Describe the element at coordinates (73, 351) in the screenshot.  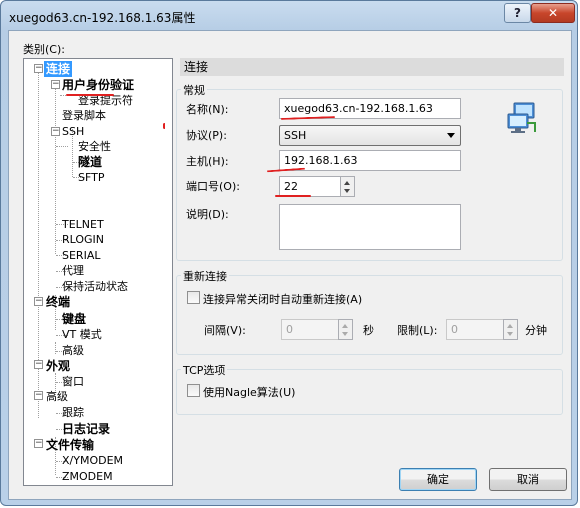
I see `tree-item-terminal-advanced: 高级` at that location.